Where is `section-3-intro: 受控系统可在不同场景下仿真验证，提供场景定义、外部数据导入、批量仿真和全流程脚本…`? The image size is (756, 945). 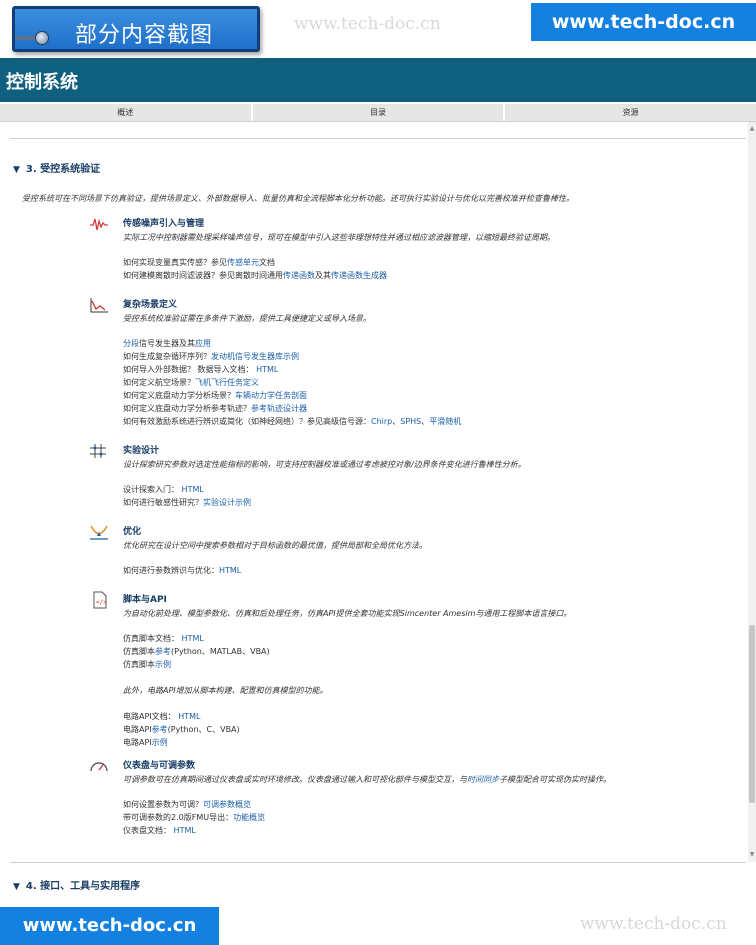
section-3-intro: 受控系统可在不同场景下仿真验证，提供场景定义、外部数据导入、批量仿真和全流程脚本… is located at coordinates (298, 198).